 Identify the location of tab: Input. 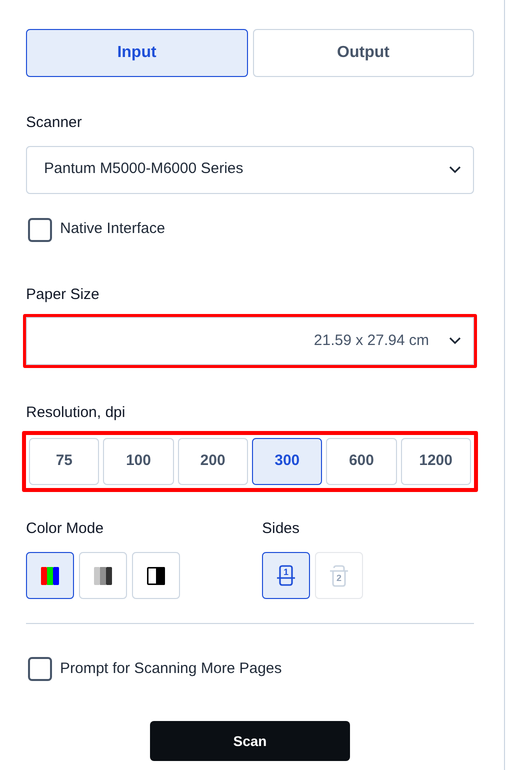
(137, 53).